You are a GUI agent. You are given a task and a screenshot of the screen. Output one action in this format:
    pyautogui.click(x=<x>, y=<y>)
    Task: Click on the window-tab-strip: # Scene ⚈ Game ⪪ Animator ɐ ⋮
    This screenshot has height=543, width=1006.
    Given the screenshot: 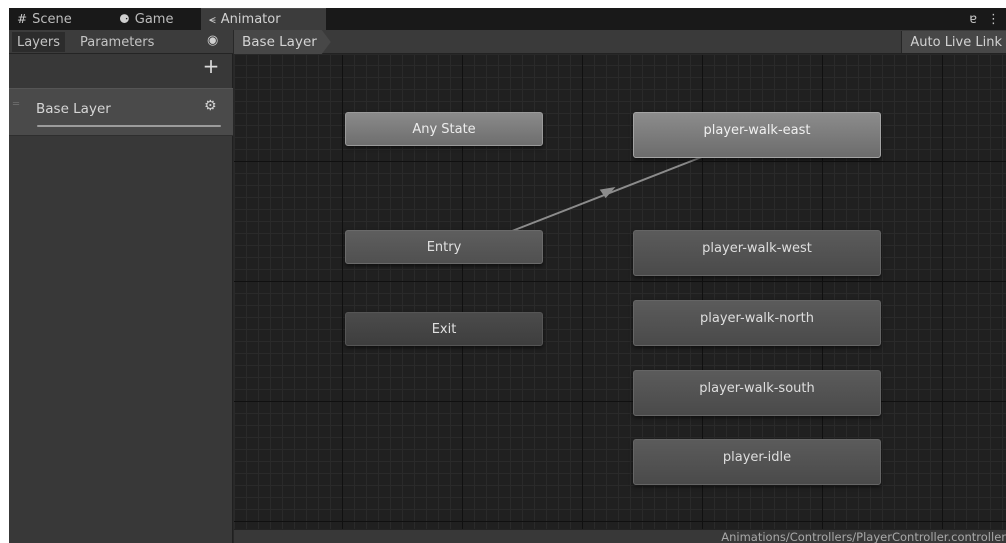 What is the action you would take?
    pyautogui.click(x=507, y=19)
    